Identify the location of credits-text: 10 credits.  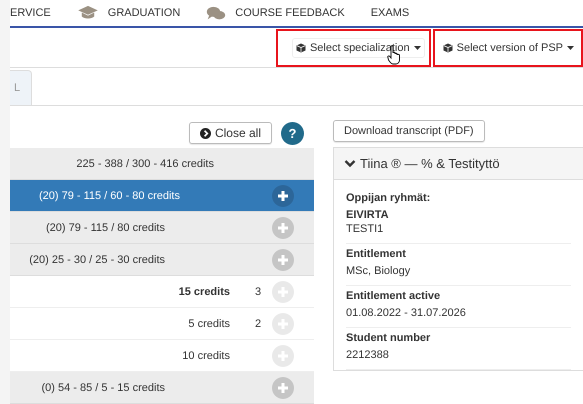
(206, 356).